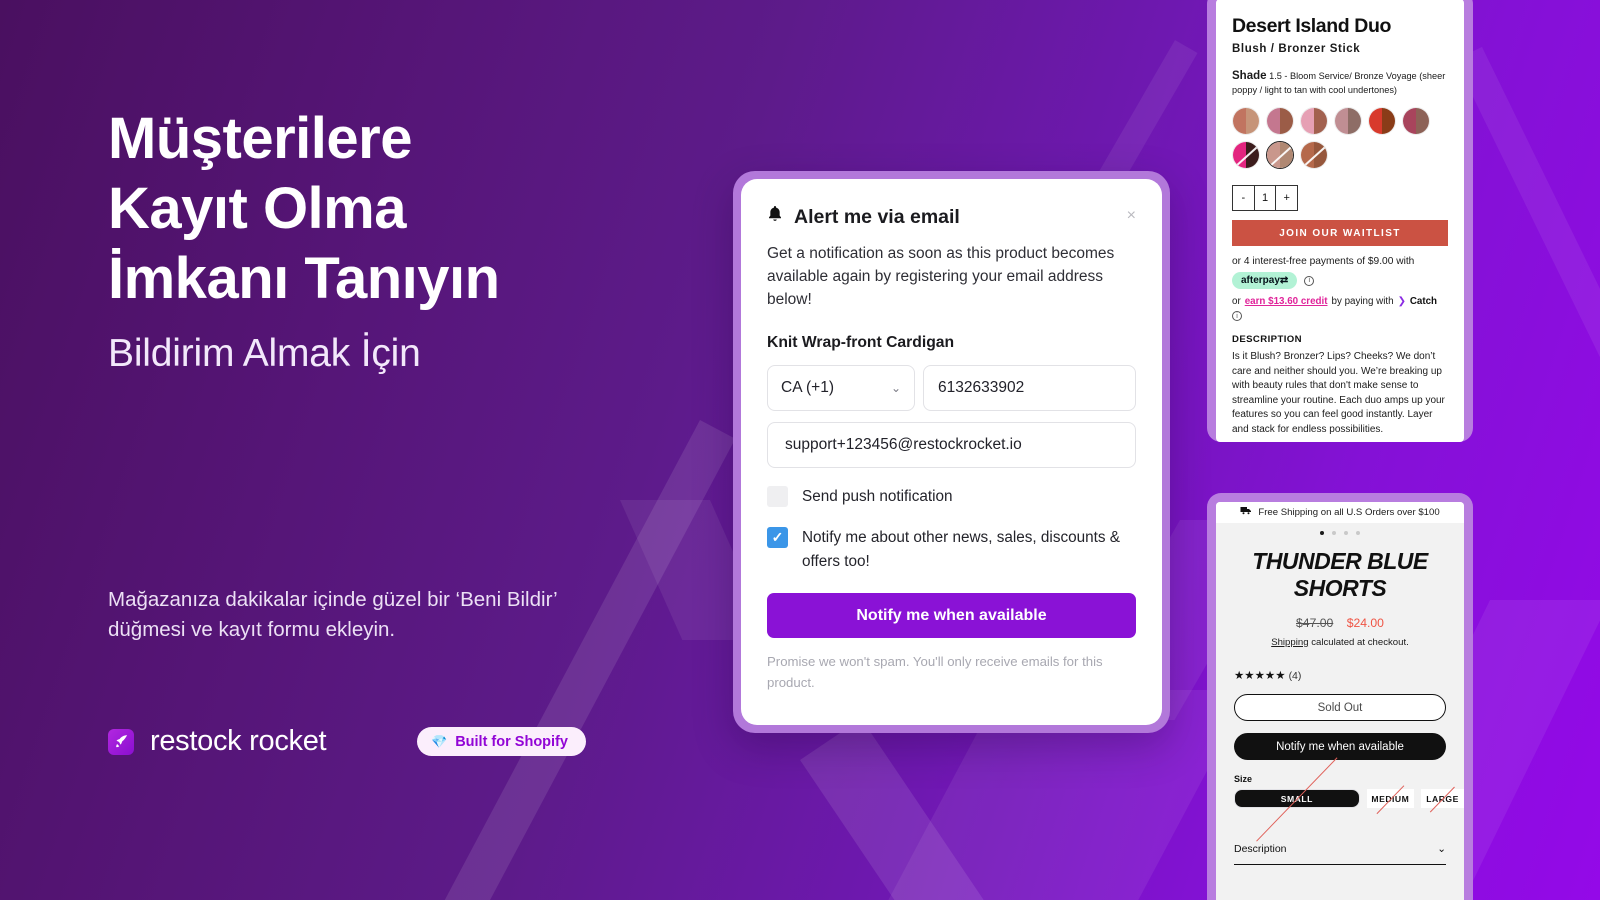 Image resolution: width=1600 pixels, height=900 pixels. I want to click on catch-credit-link: earn $13.60 credit, so click(1286, 301).